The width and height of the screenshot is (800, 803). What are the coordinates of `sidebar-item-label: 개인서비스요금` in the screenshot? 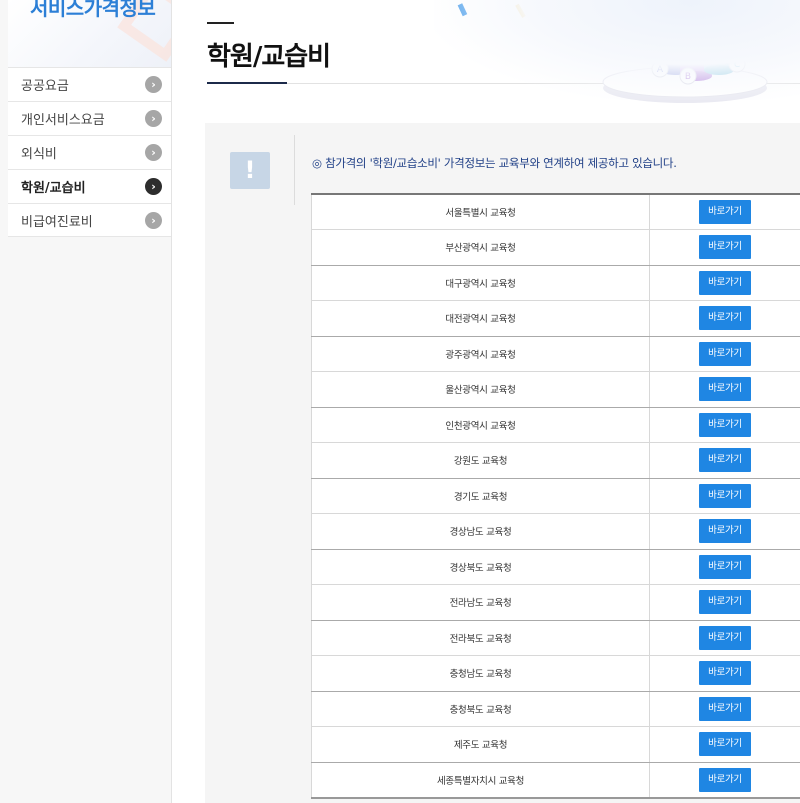 It's located at (63, 120).